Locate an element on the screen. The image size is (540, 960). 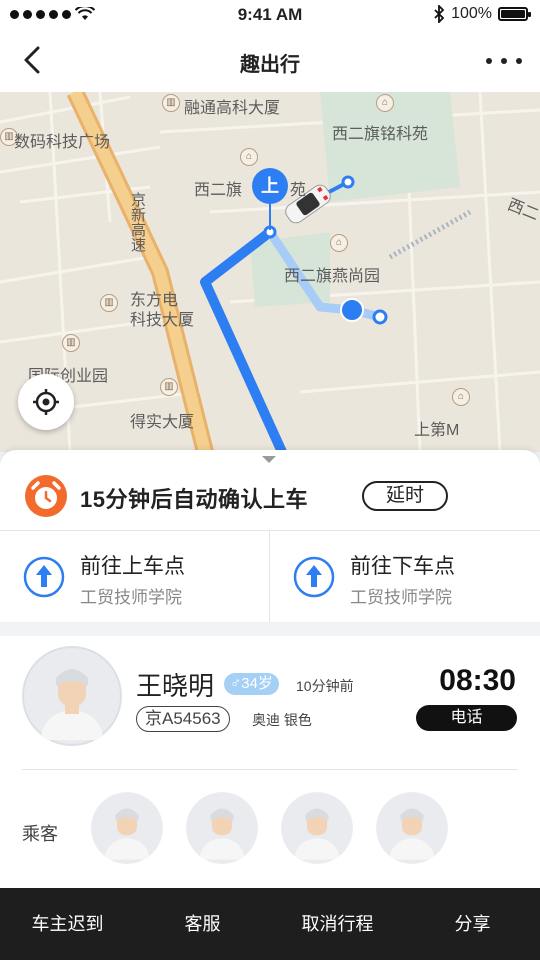
map-label-xierqi-mingke: 西二旗铭科苑 is located at coordinates (380, 134).